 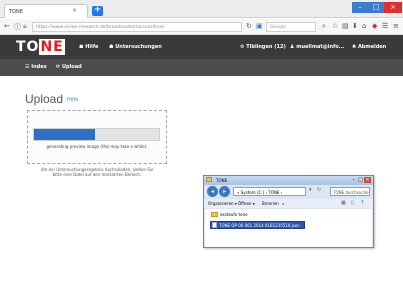 I want to click on nav-untersuchungen: ☗ Untersuchungen, so click(x=135, y=47).